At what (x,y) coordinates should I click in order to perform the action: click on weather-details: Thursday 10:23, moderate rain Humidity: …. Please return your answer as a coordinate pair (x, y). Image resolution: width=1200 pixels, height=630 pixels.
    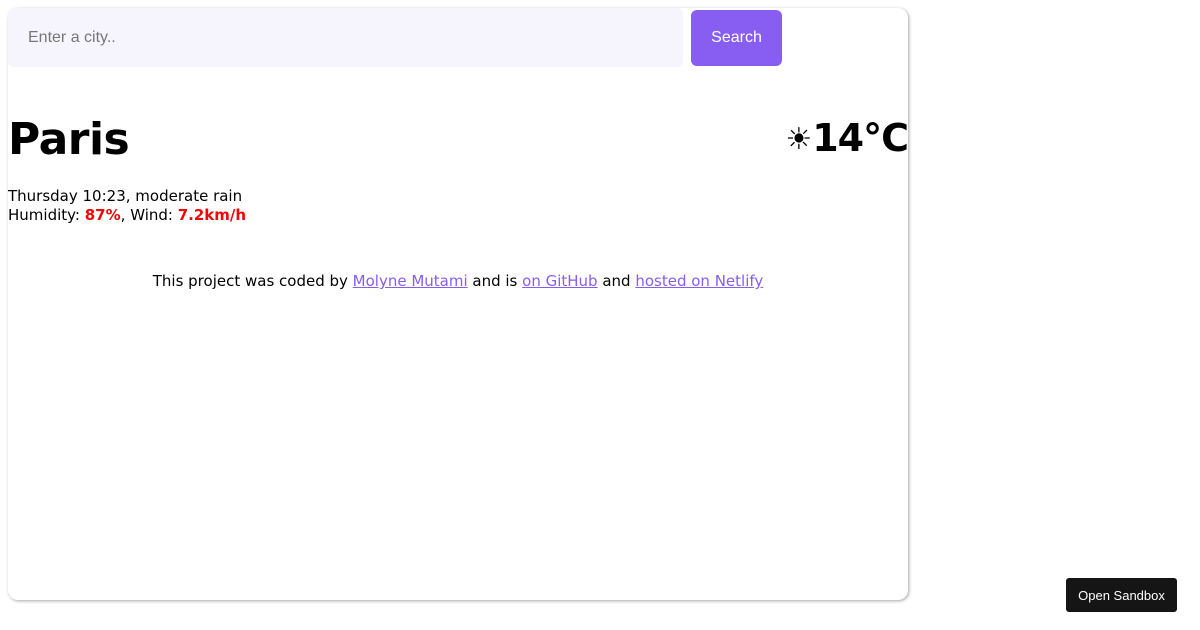
    Looking at the image, I should click on (127, 206).